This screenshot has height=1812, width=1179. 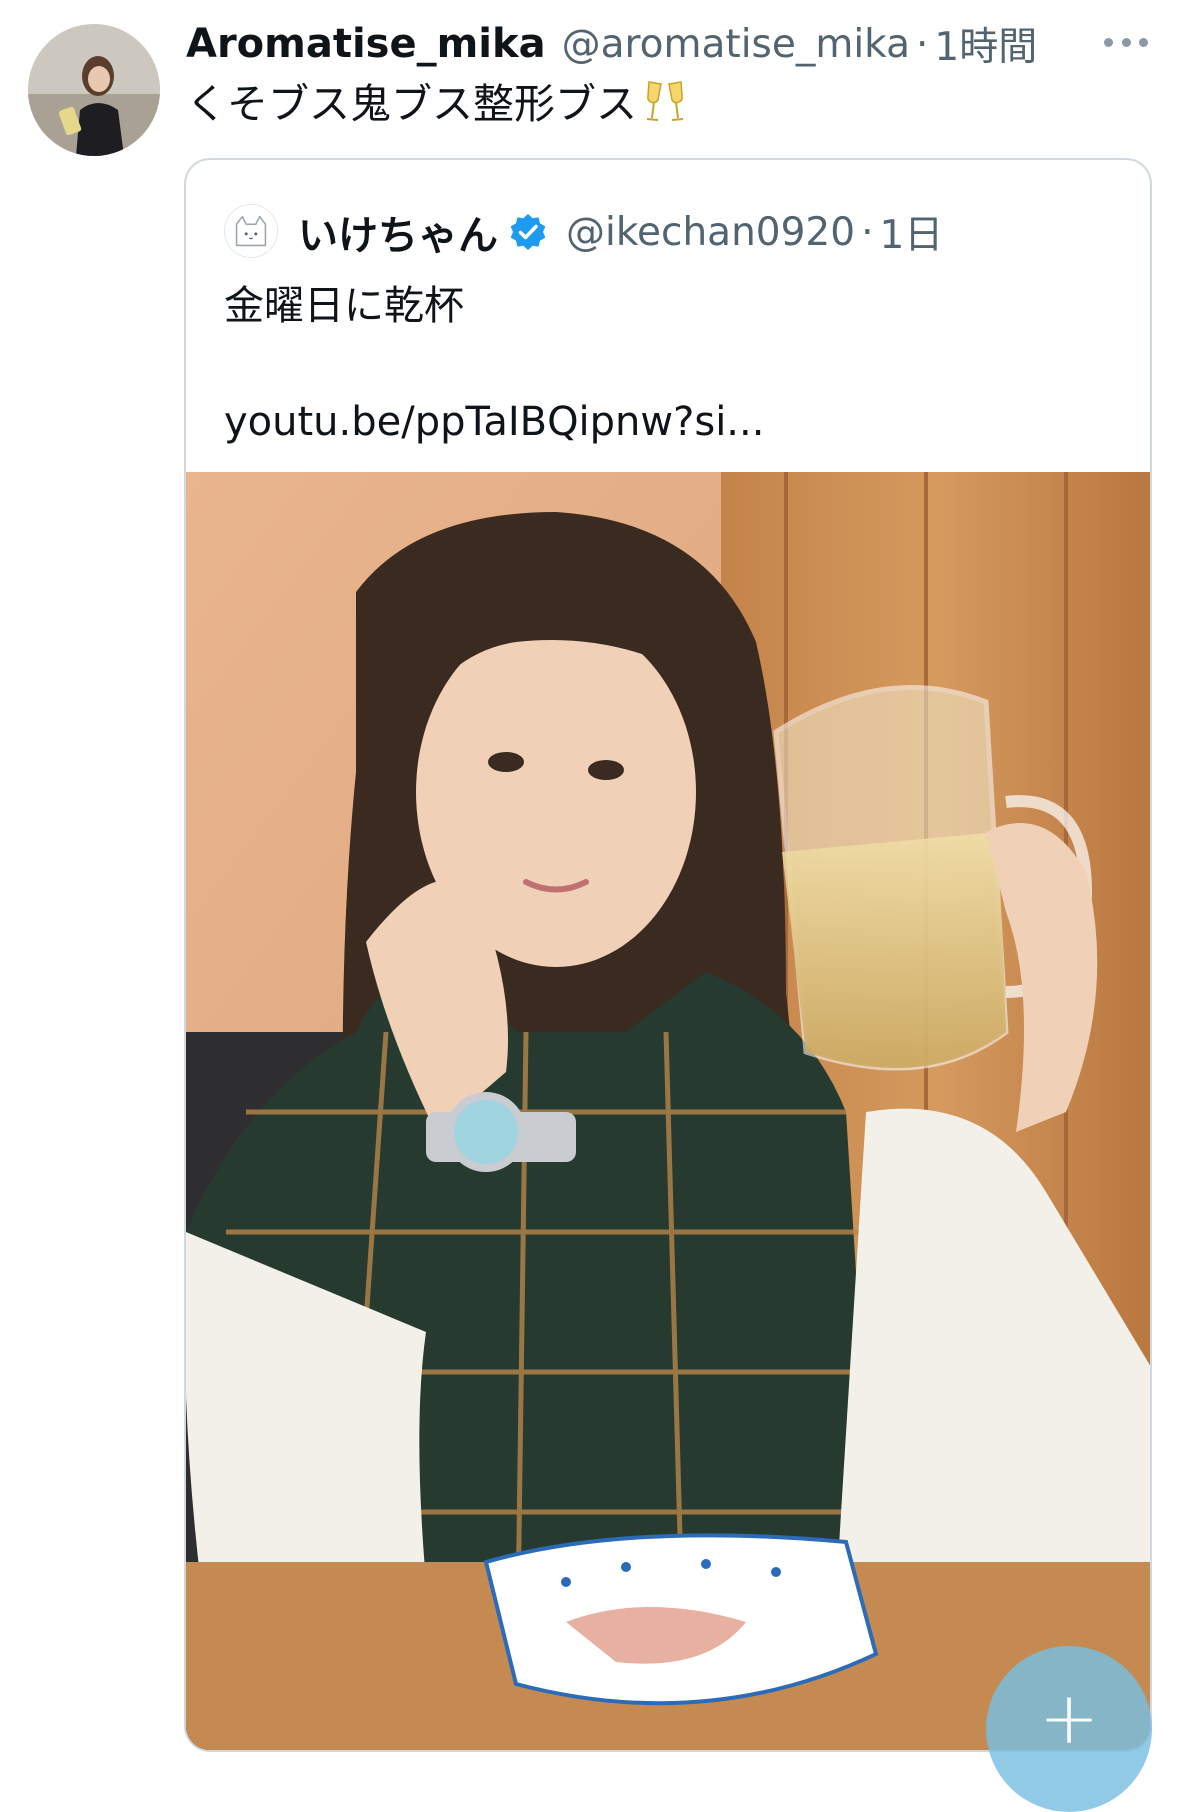 What do you see at coordinates (1069, 1718) in the screenshot?
I see `compose-plus-icon: +` at bounding box center [1069, 1718].